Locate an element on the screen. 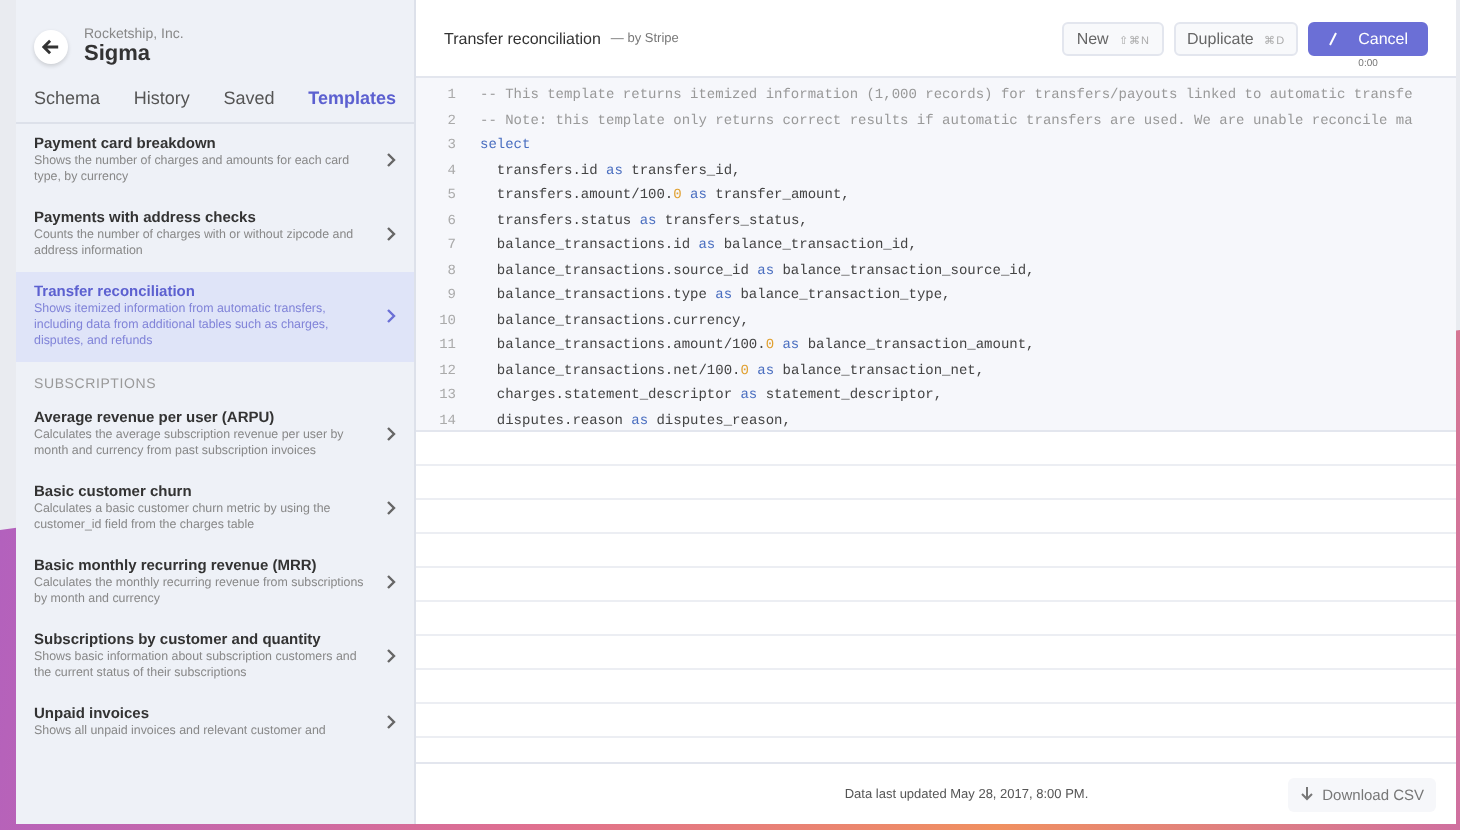  back-button is located at coordinates (51, 47).